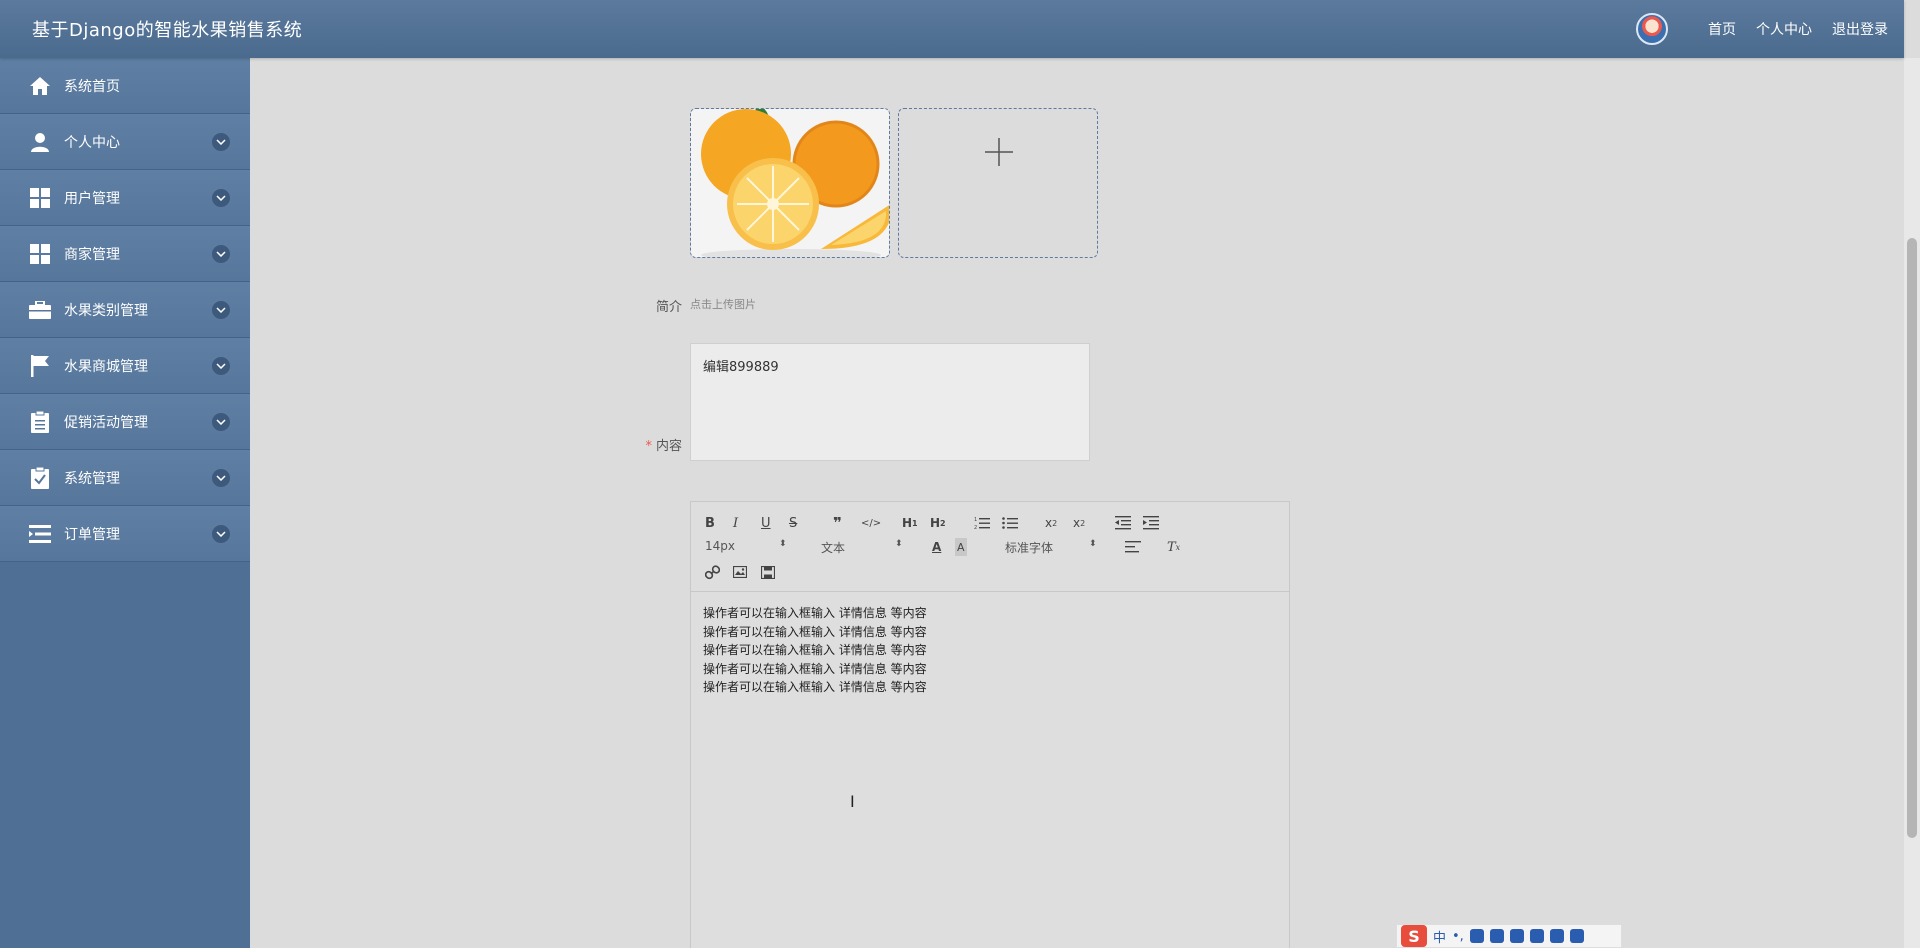 The height and width of the screenshot is (948, 1920). Describe the element at coordinates (92, 254) in the screenshot. I see `sidebar-item-label: 商家管理` at that location.